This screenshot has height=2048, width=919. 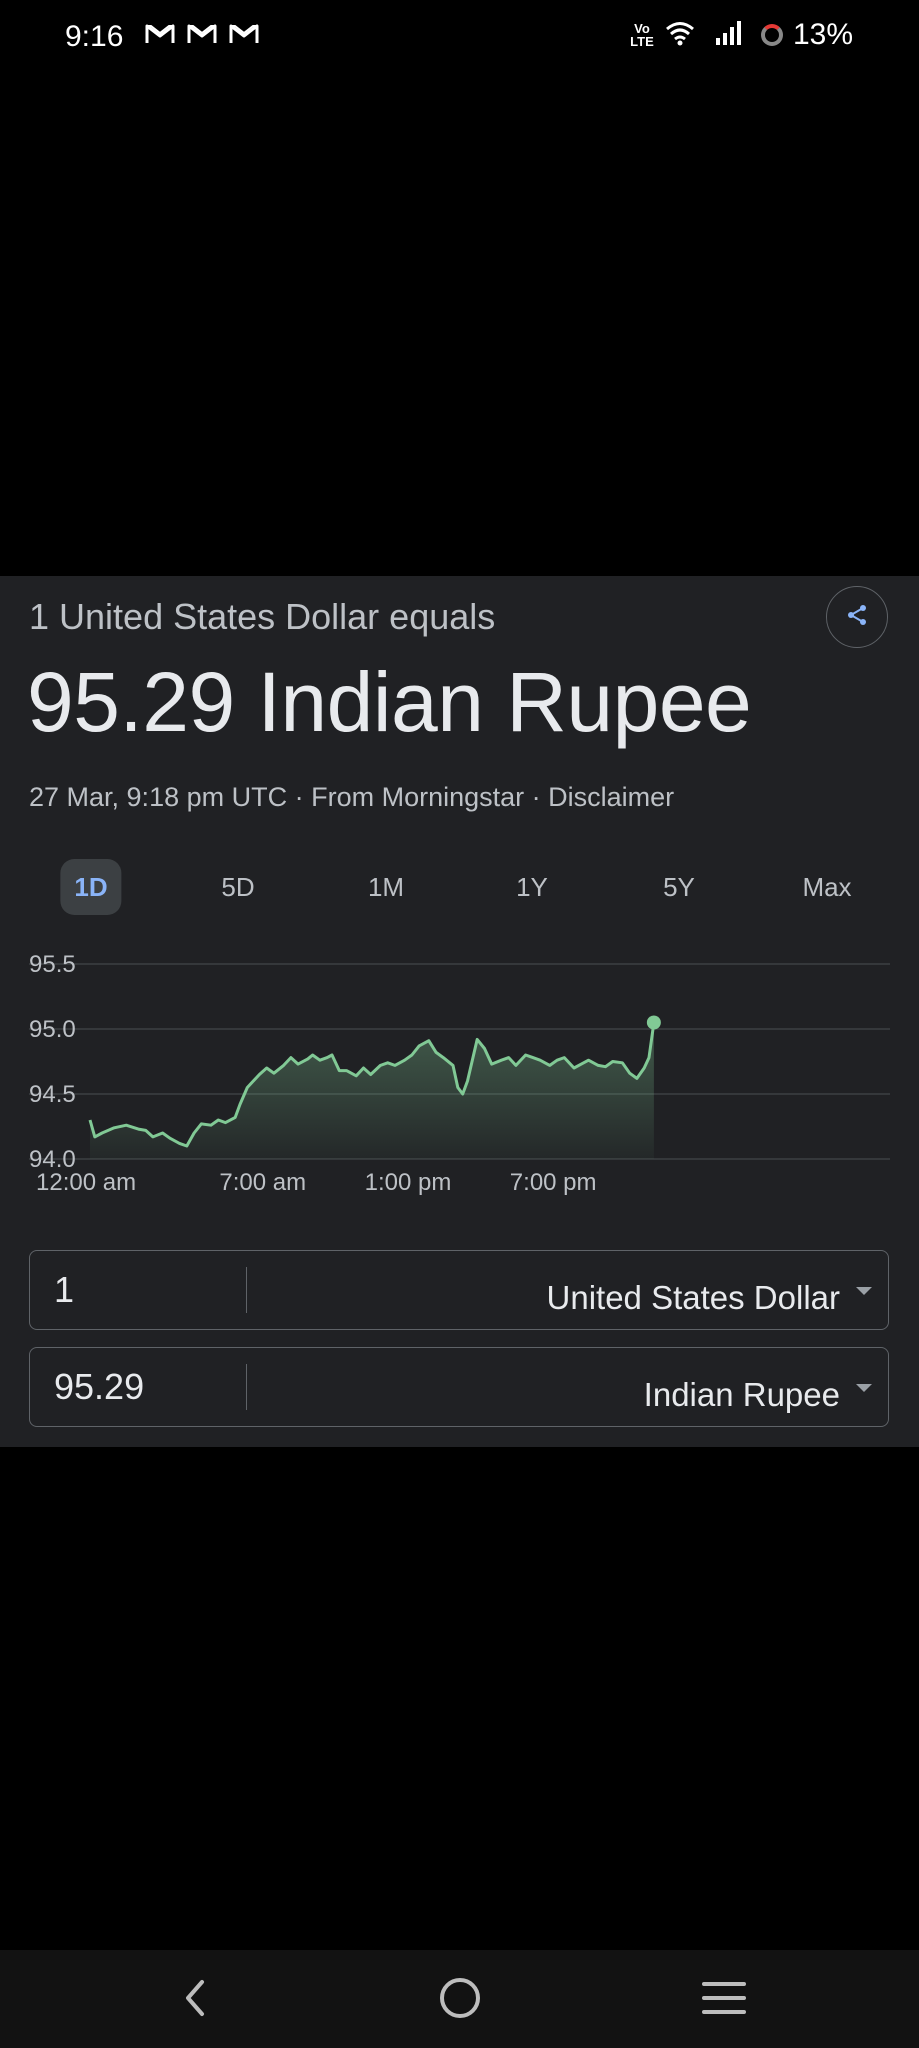 What do you see at coordinates (52, 1094) in the screenshot?
I see `y-tick-label: 94.5` at bounding box center [52, 1094].